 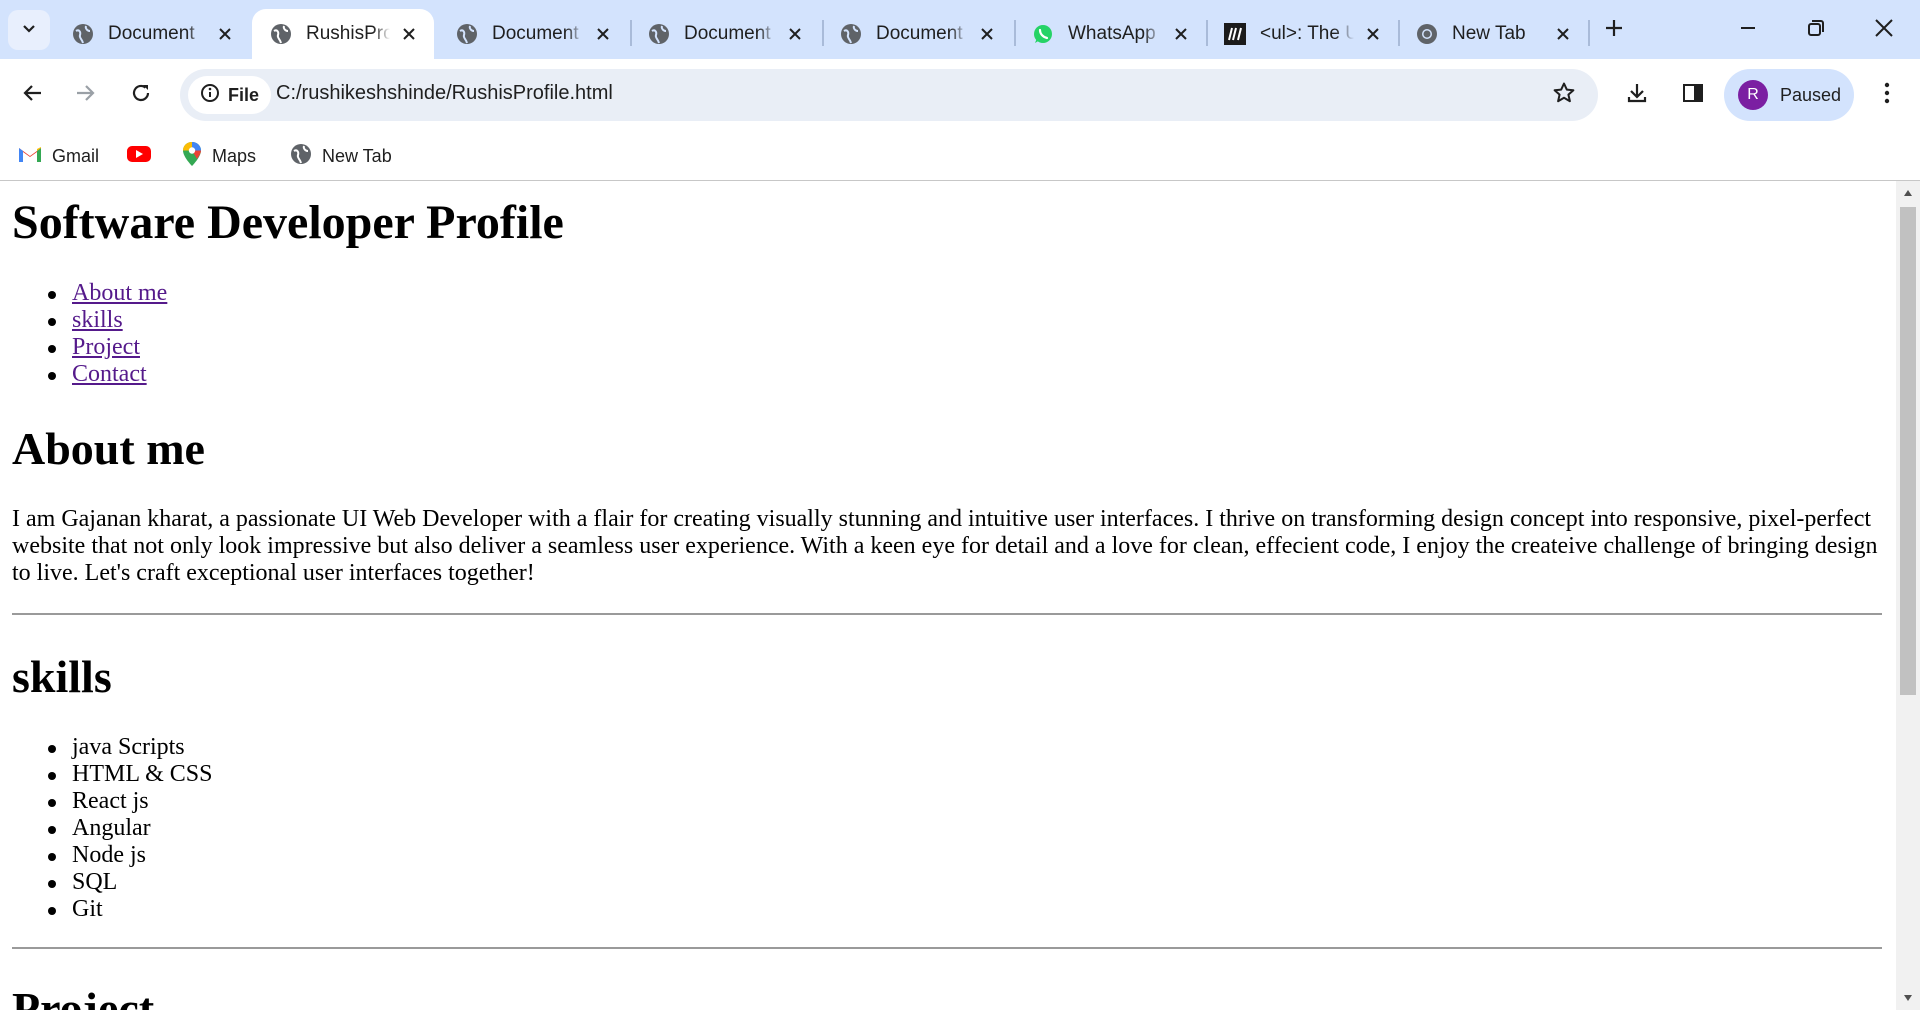 What do you see at coordinates (119, 293) in the screenshot?
I see `nav-link-about-me: About me` at bounding box center [119, 293].